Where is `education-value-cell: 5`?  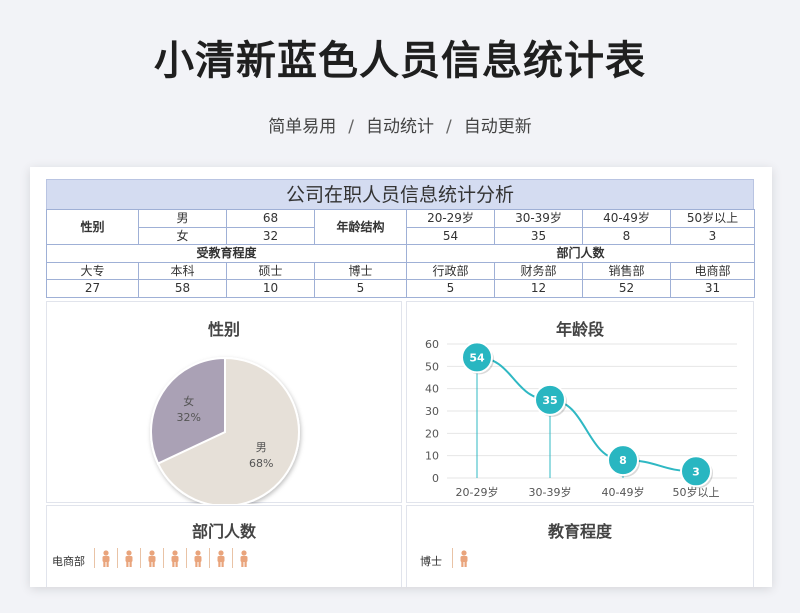
education-value-cell: 5 is located at coordinates (360, 288).